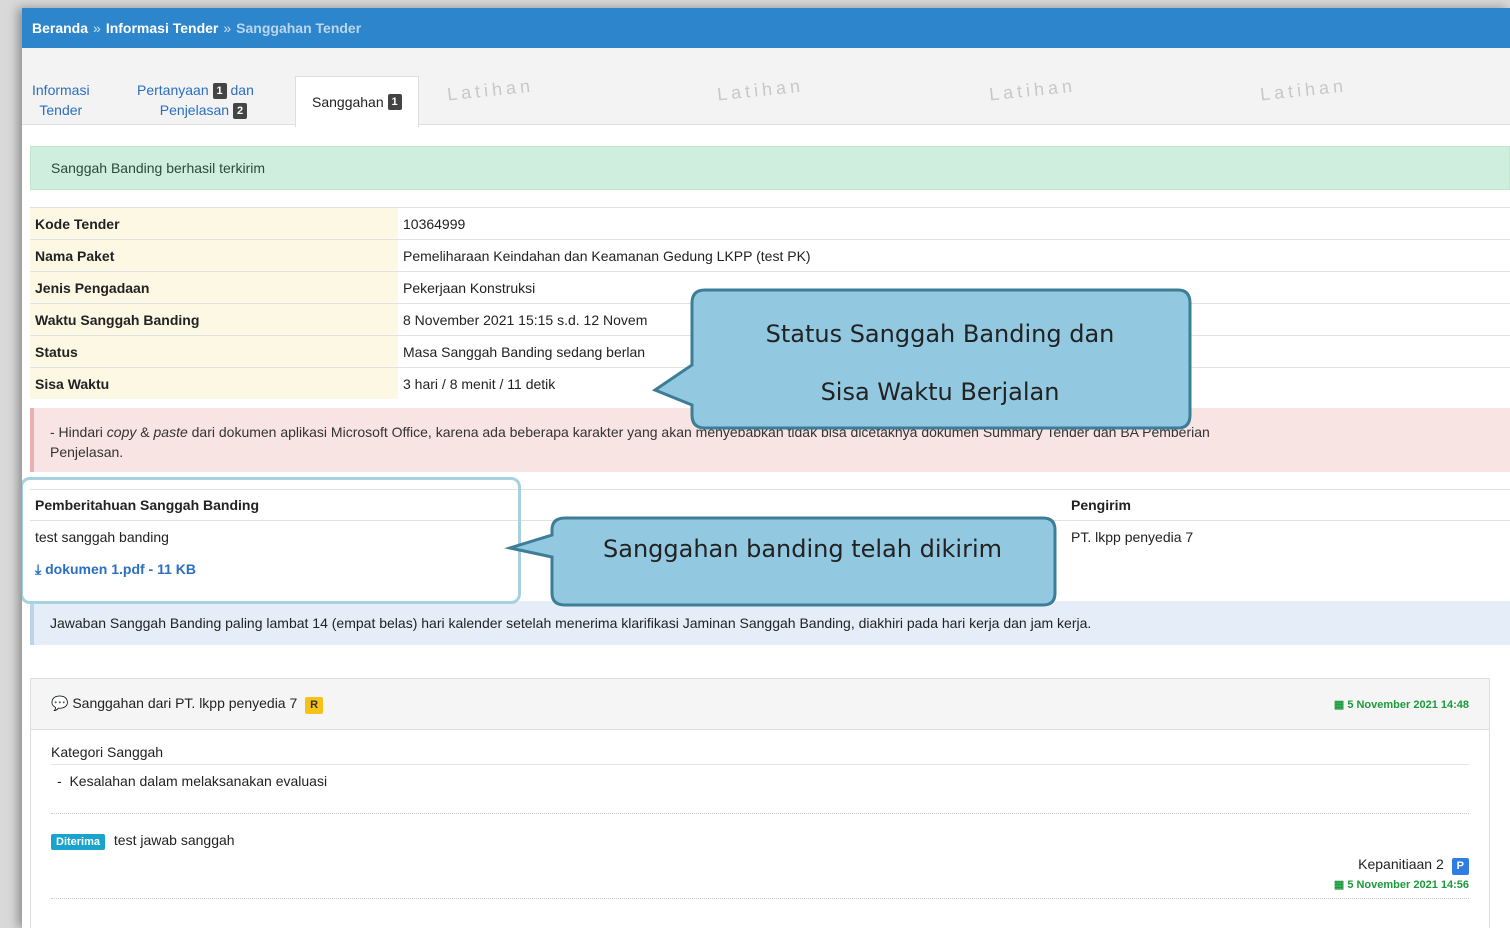 The image size is (1510, 928). I want to click on response-date: ▦ 5 November 2021 14:56, so click(1401, 884).